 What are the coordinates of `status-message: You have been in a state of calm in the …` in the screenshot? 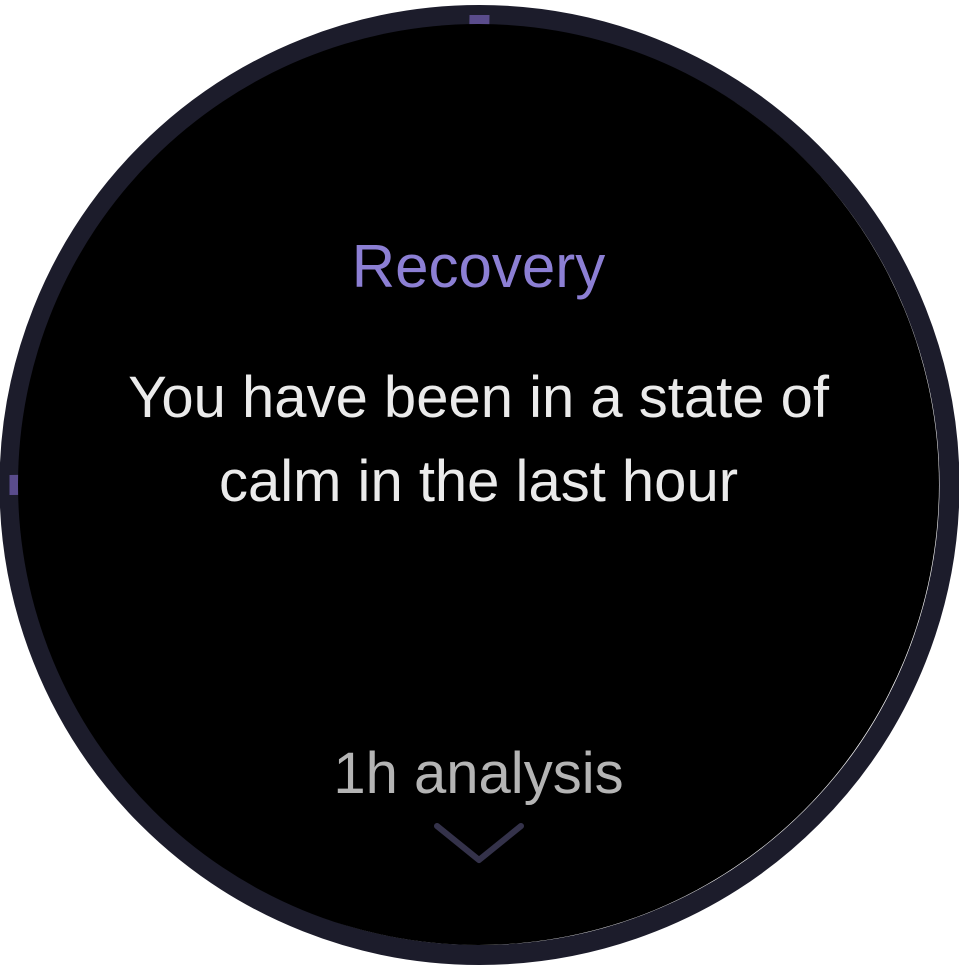 It's located at (478, 439).